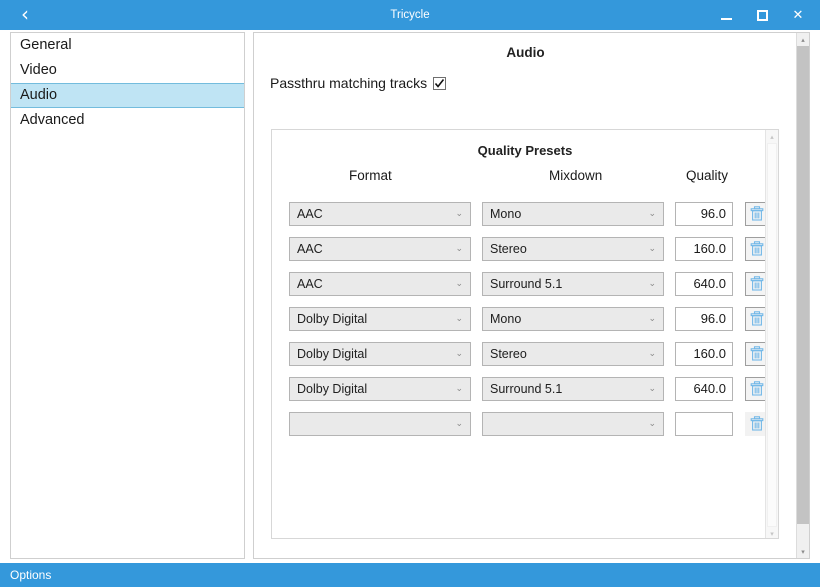 The height and width of the screenshot is (587, 820). What do you see at coordinates (127, 45) in the screenshot?
I see `sidebar-item-general: General` at bounding box center [127, 45].